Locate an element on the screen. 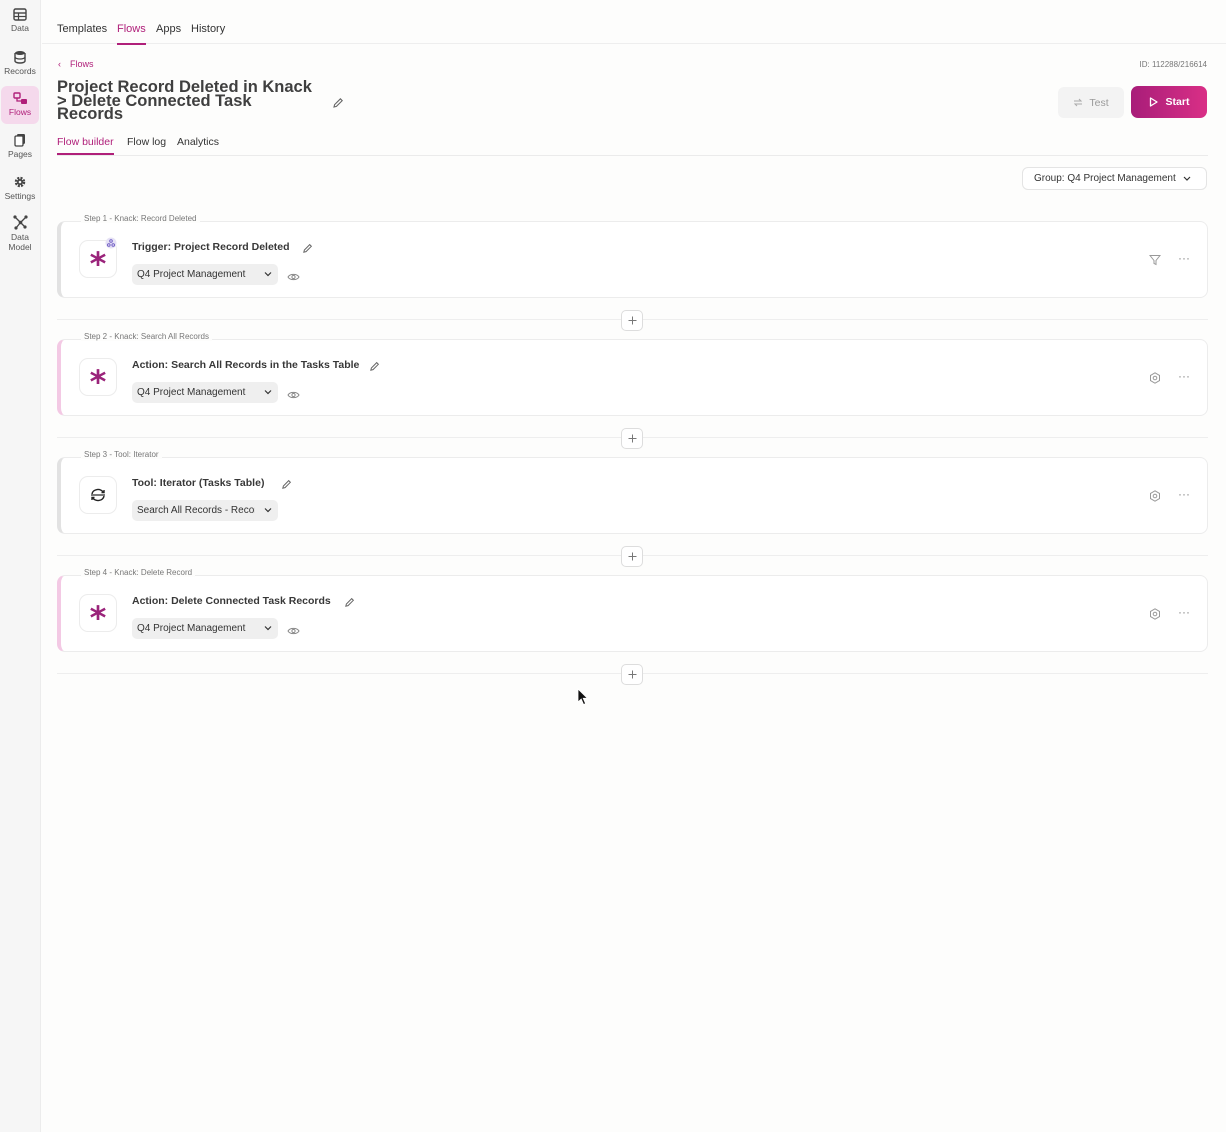 The height and width of the screenshot is (1132, 1226). flow-id: ID: 112288/216614 is located at coordinates (1173, 64).